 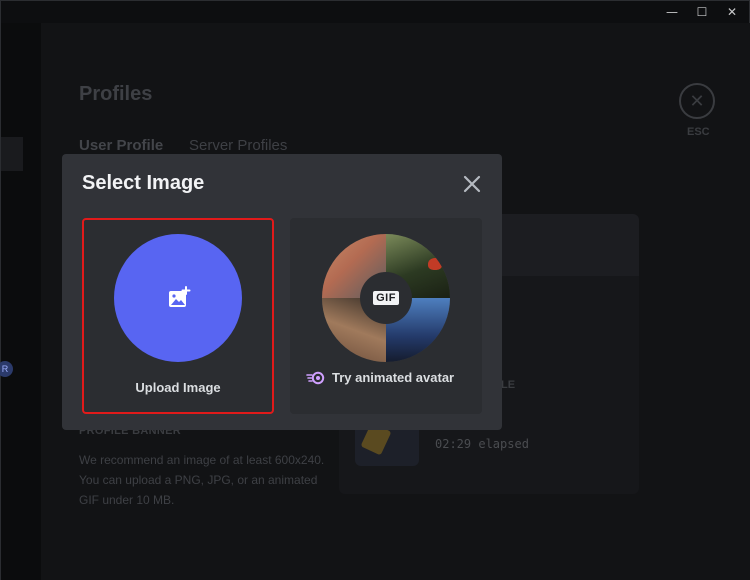 I want to click on upload-image-label: Upload Image, so click(x=178, y=387).